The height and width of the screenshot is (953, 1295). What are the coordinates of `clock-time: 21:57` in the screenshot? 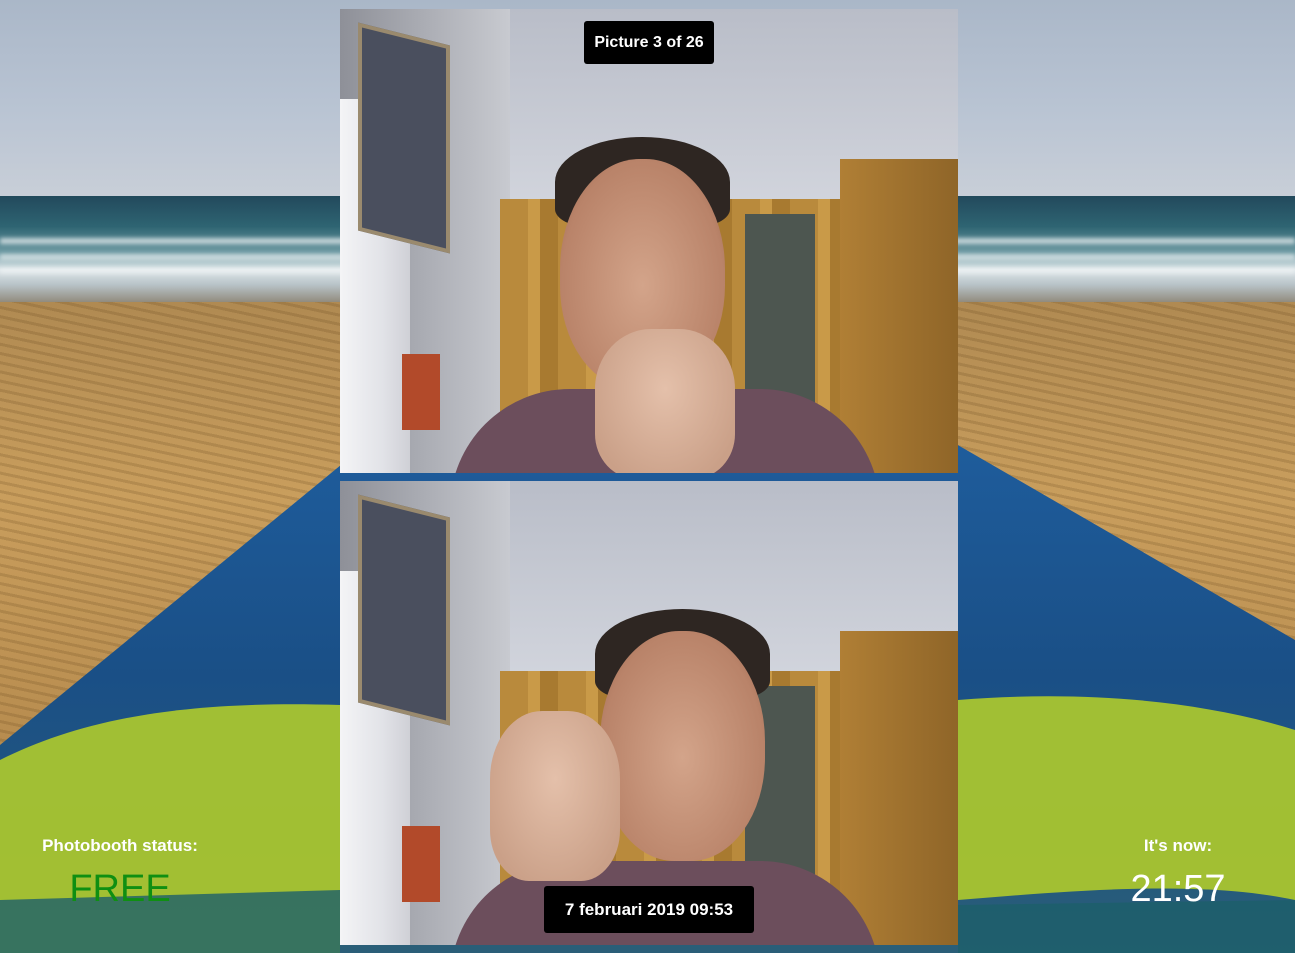 It's located at (1178, 889).